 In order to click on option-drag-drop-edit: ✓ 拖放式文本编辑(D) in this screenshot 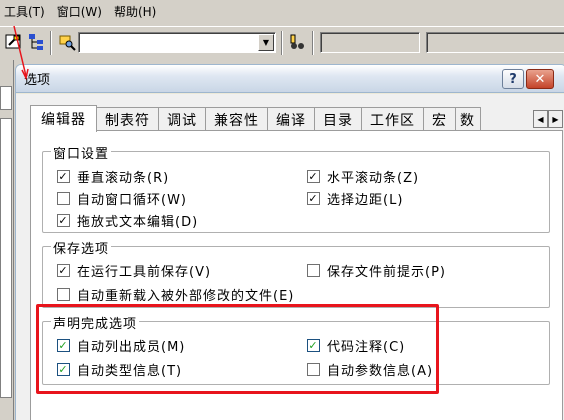, I will do `click(127, 220)`.